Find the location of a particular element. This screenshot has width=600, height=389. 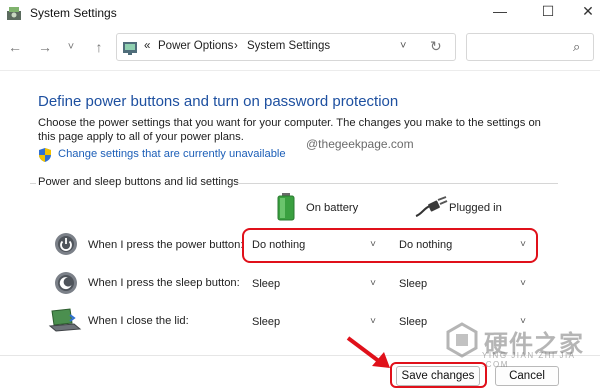

minimize-button: — is located at coordinates (500, 12).